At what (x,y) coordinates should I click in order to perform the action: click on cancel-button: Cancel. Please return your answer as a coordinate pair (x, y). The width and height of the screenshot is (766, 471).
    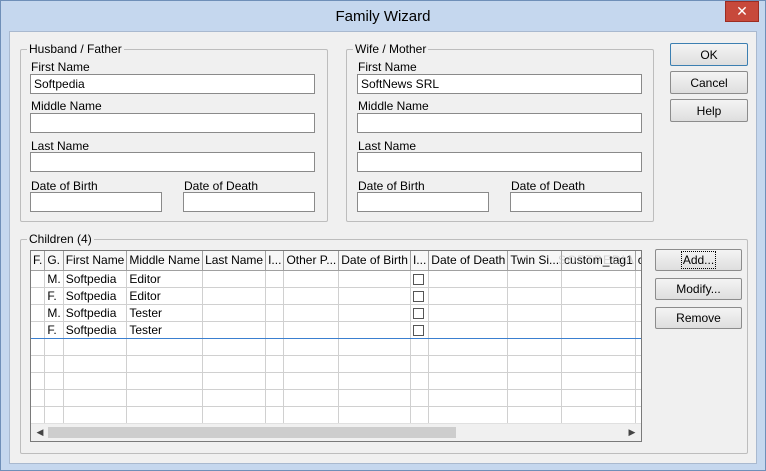
    Looking at the image, I should click on (709, 82).